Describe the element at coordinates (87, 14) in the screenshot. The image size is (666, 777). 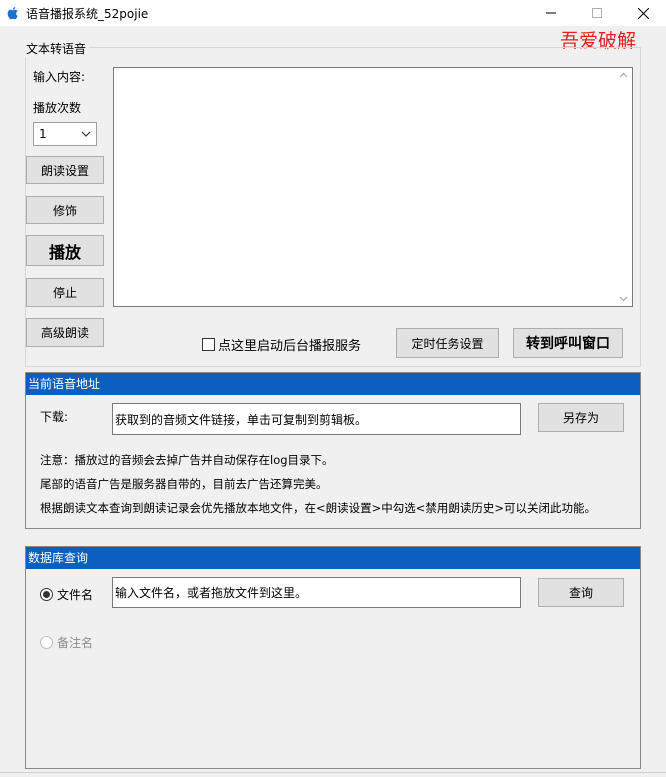
I see `window-title: 语音播报系统_52pojie` at that location.